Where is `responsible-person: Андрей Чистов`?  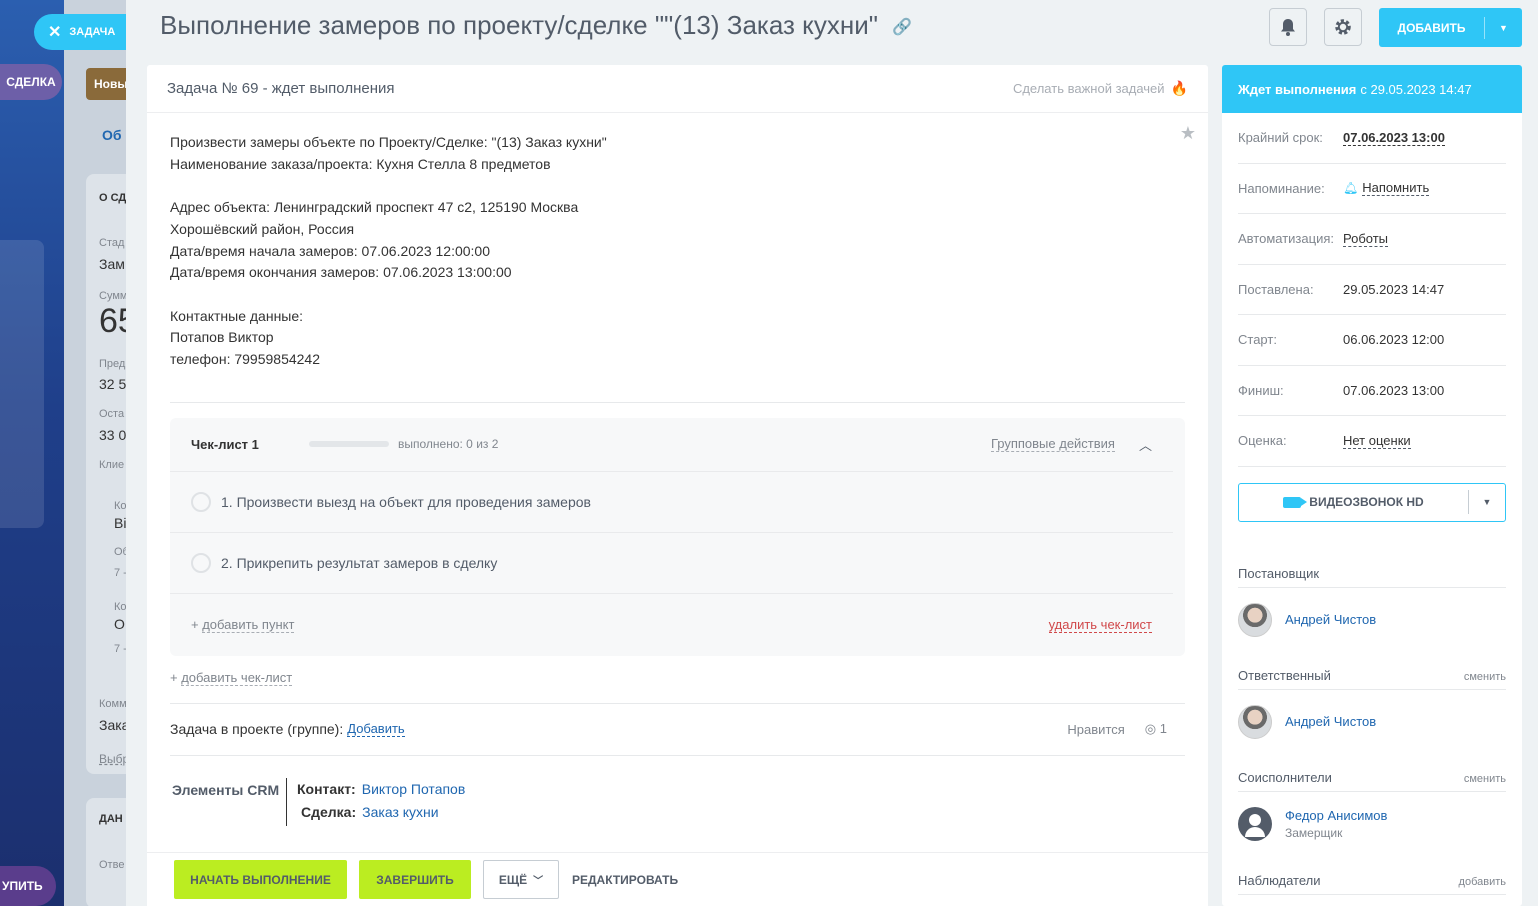 responsible-person: Андрей Чистов is located at coordinates (1372, 722).